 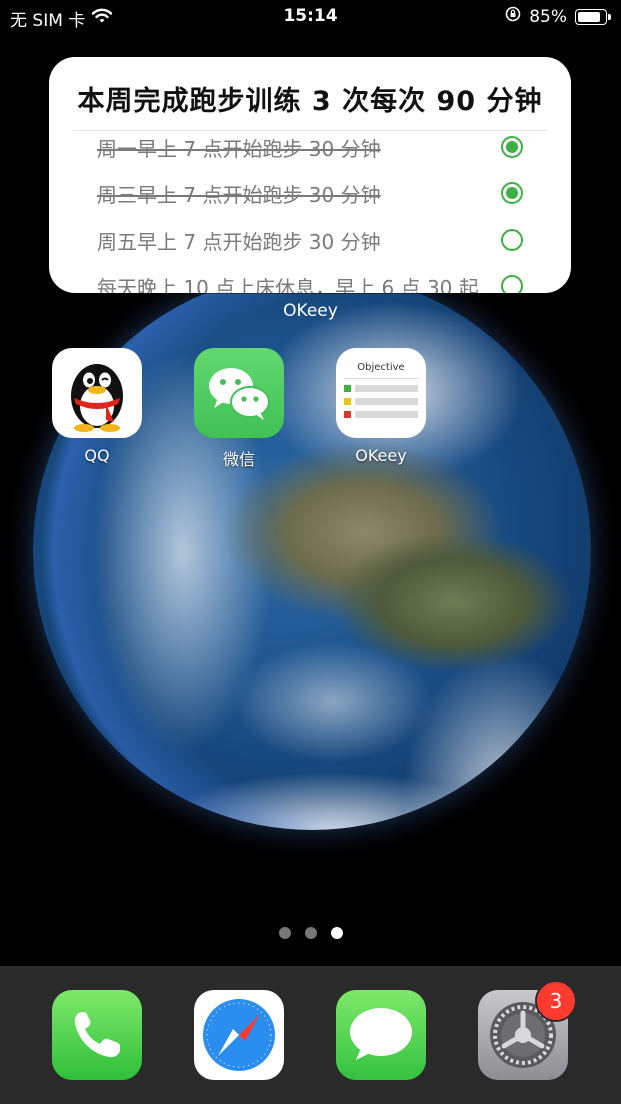 I want to click on messages-bubble-icon, so click(x=381, y=1035).